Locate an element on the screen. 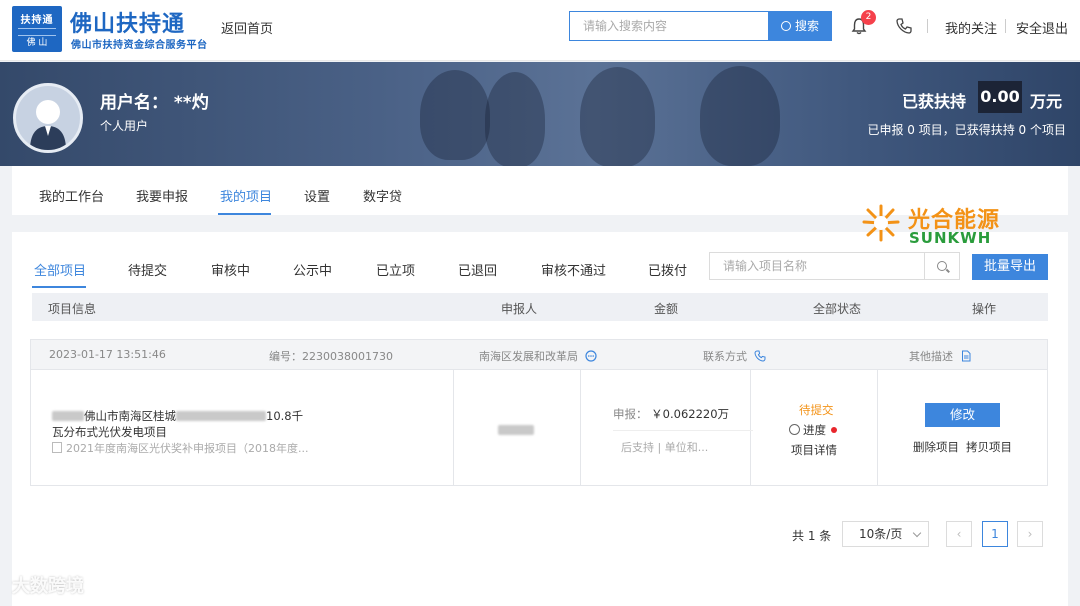 Image resolution: width=1080 pixels, height=606 pixels. corner-watermark: 大数跨境 is located at coordinates (48, 585).